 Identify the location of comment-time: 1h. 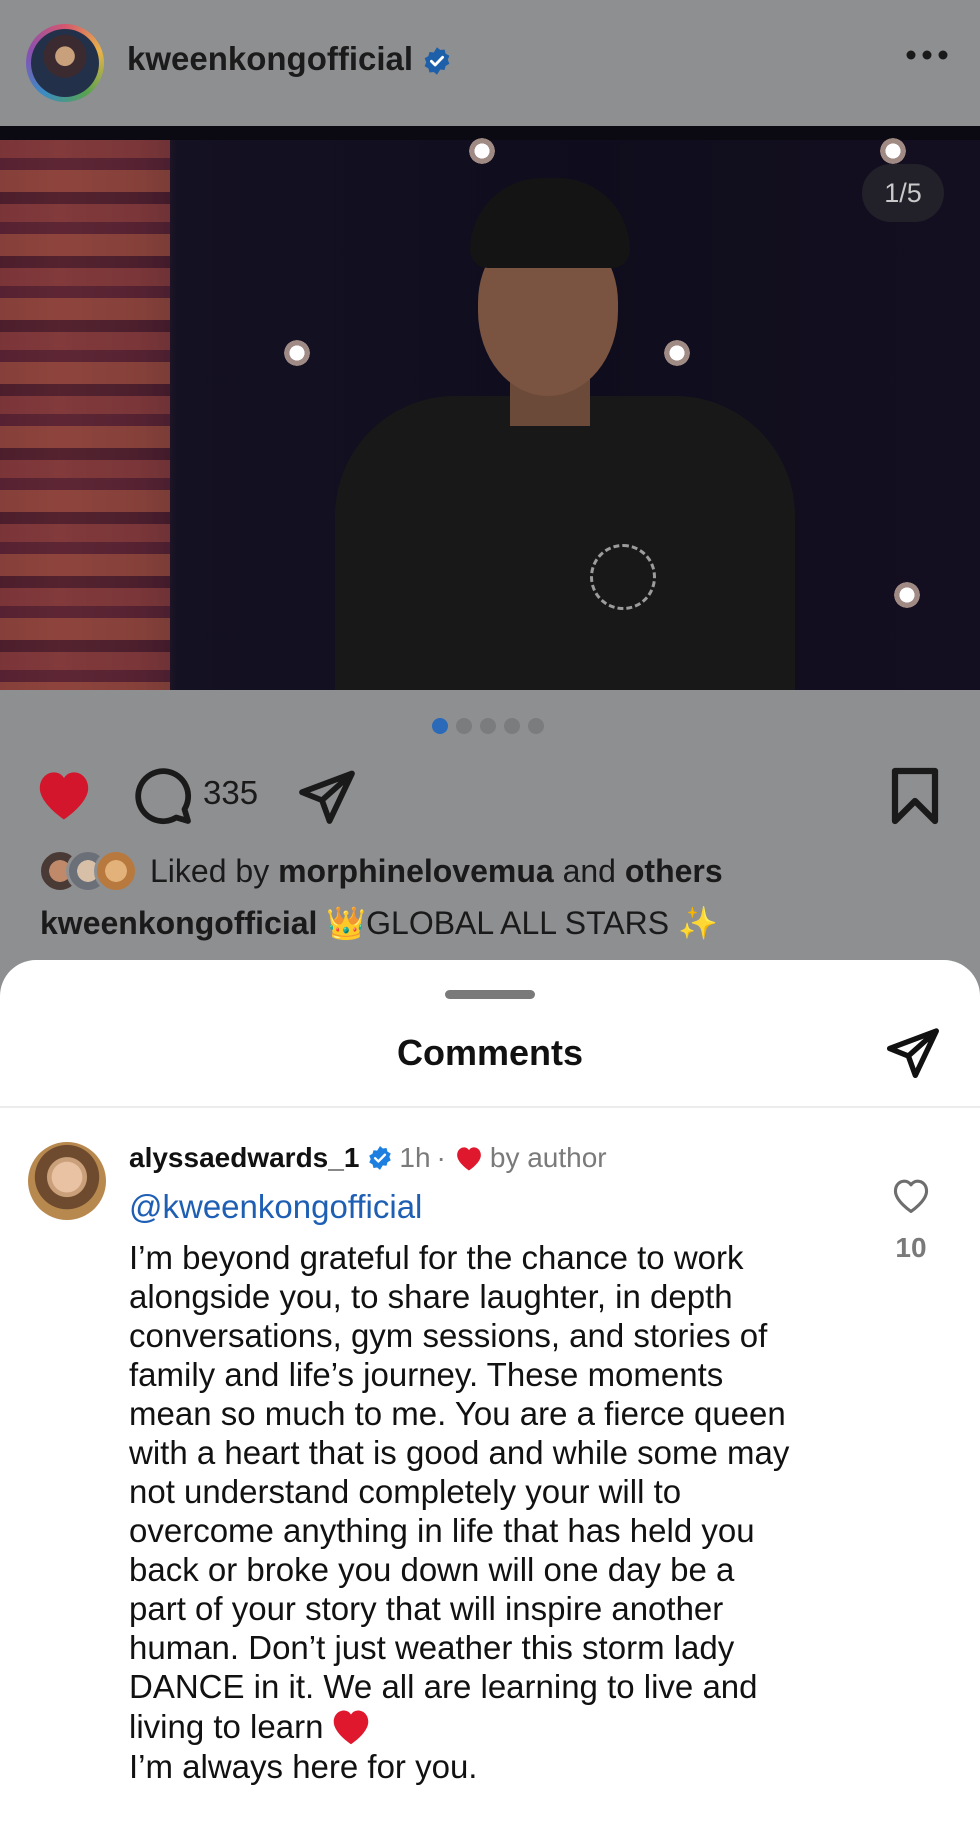
(415, 1157).